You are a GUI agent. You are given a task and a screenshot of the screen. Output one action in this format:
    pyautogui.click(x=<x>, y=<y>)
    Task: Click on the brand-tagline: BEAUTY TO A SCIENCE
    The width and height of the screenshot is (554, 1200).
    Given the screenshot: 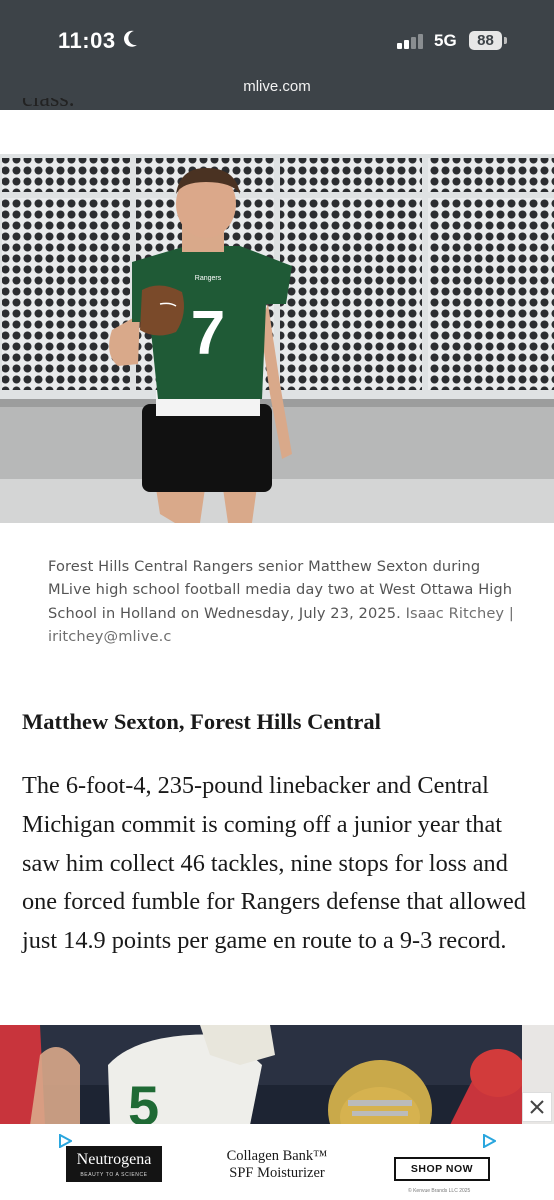 What is the action you would take?
    pyautogui.click(x=114, y=1175)
    